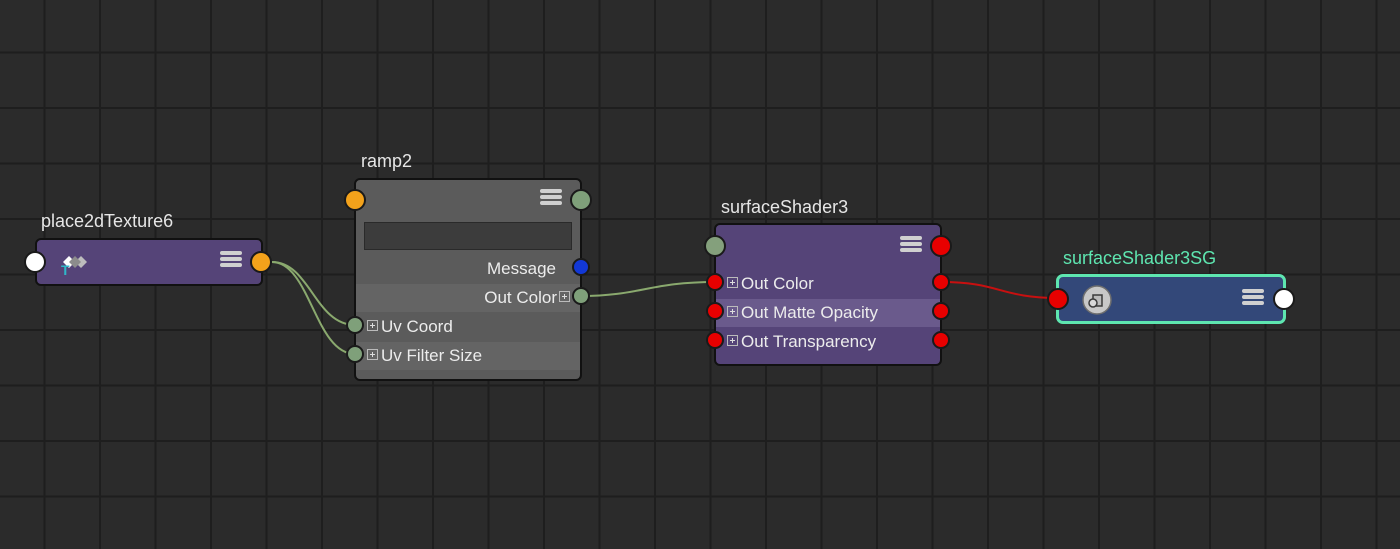 Image resolution: width=1400 pixels, height=549 pixels. I want to click on shader-input-port, so click(715, 246).